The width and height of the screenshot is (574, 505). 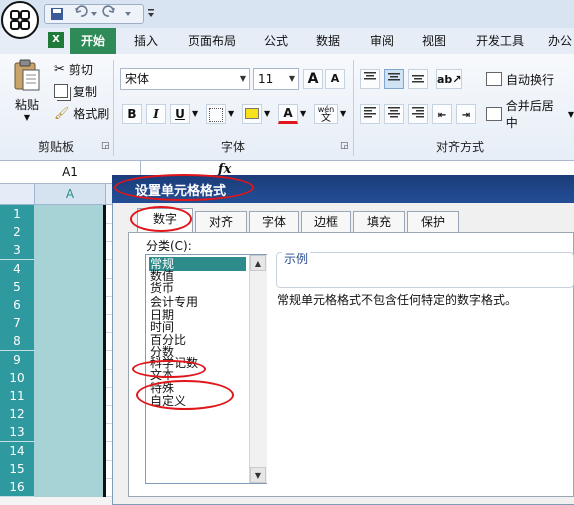 What do you see at coordinates (434, 41) in the screenshot?
I see `tab-view: 视图` at bounding box center [434, 41].